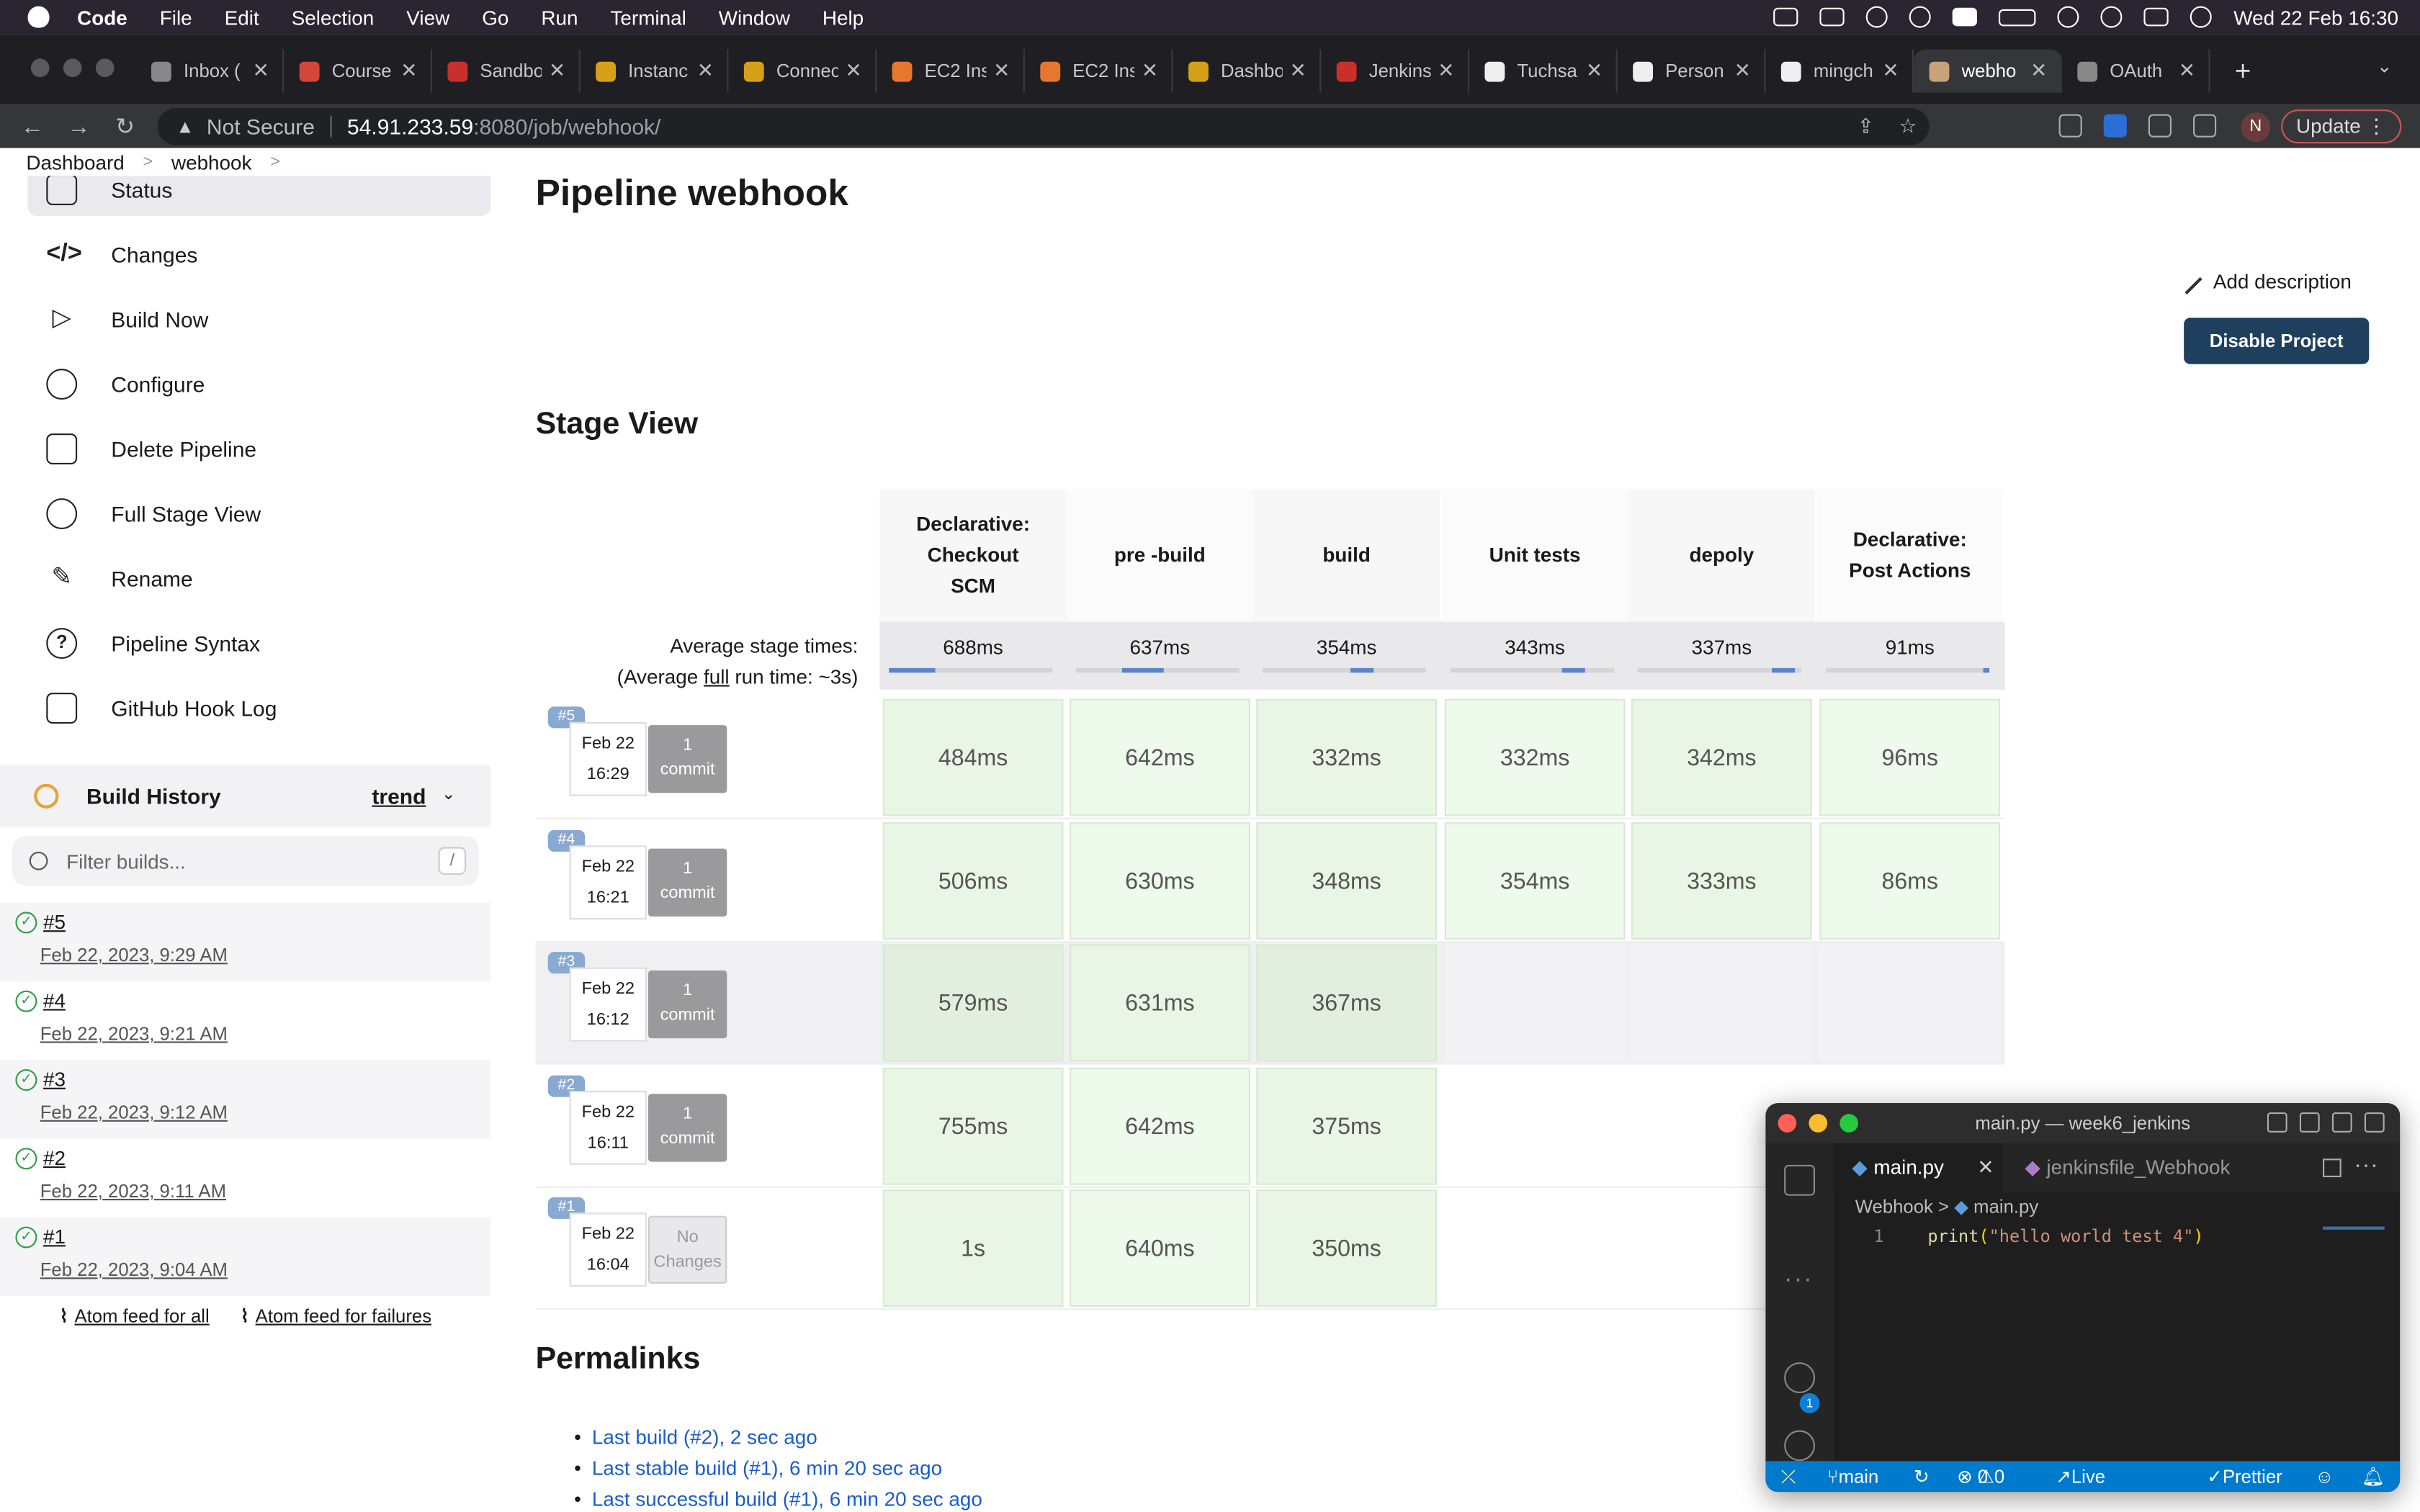 The image size is (2420, 1512). I want to click on new-tab-icon: +, so click(2243, 71).